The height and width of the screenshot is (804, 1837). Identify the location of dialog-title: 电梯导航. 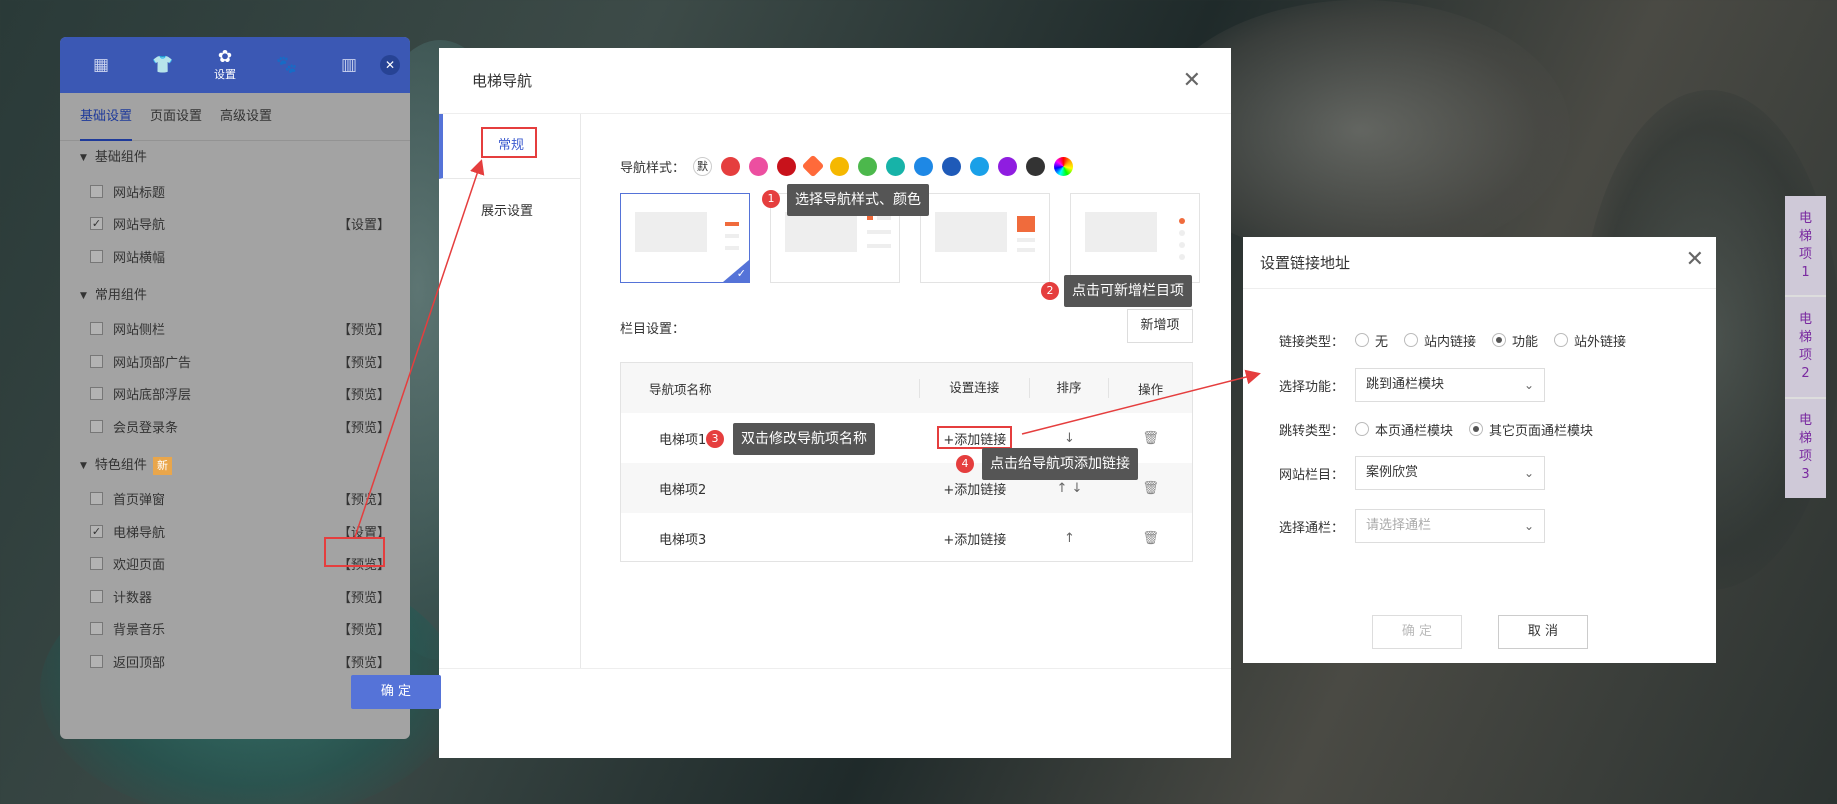
(835, 81).